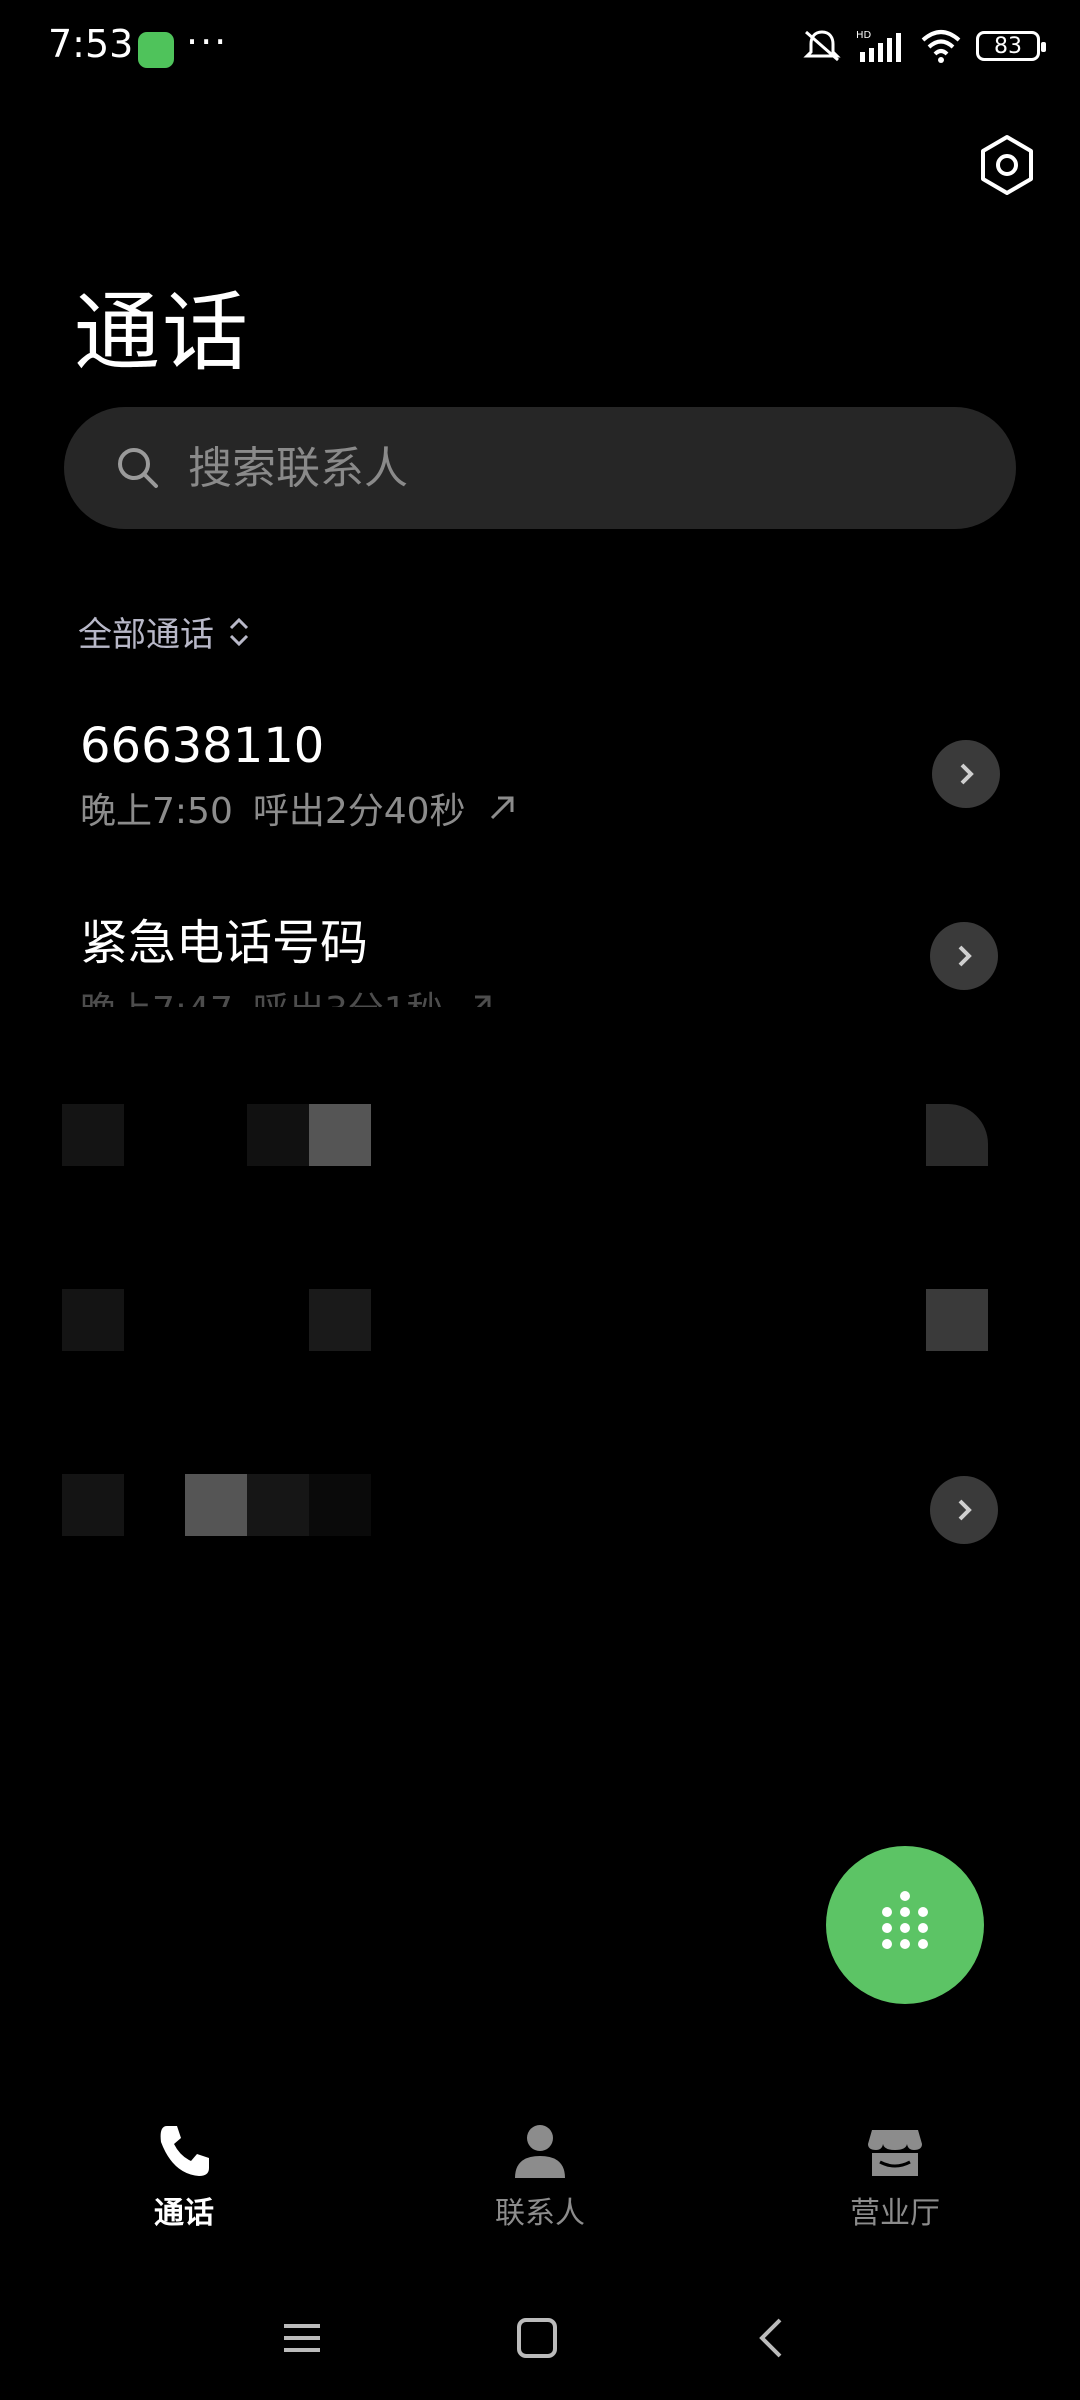  Describe the element at coordinates (878, 46) in the screenshot. I see `hd-signal-icon: HD` at that location.